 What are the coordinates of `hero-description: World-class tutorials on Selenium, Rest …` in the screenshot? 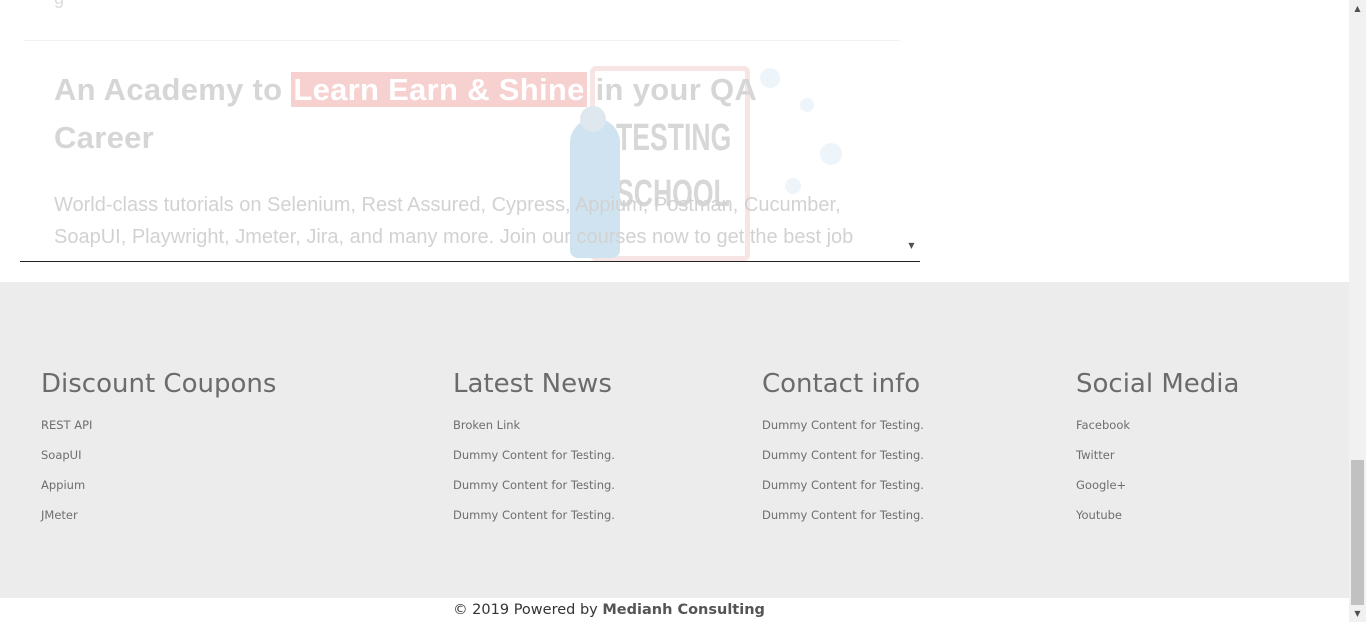 It's located at (454, 221).